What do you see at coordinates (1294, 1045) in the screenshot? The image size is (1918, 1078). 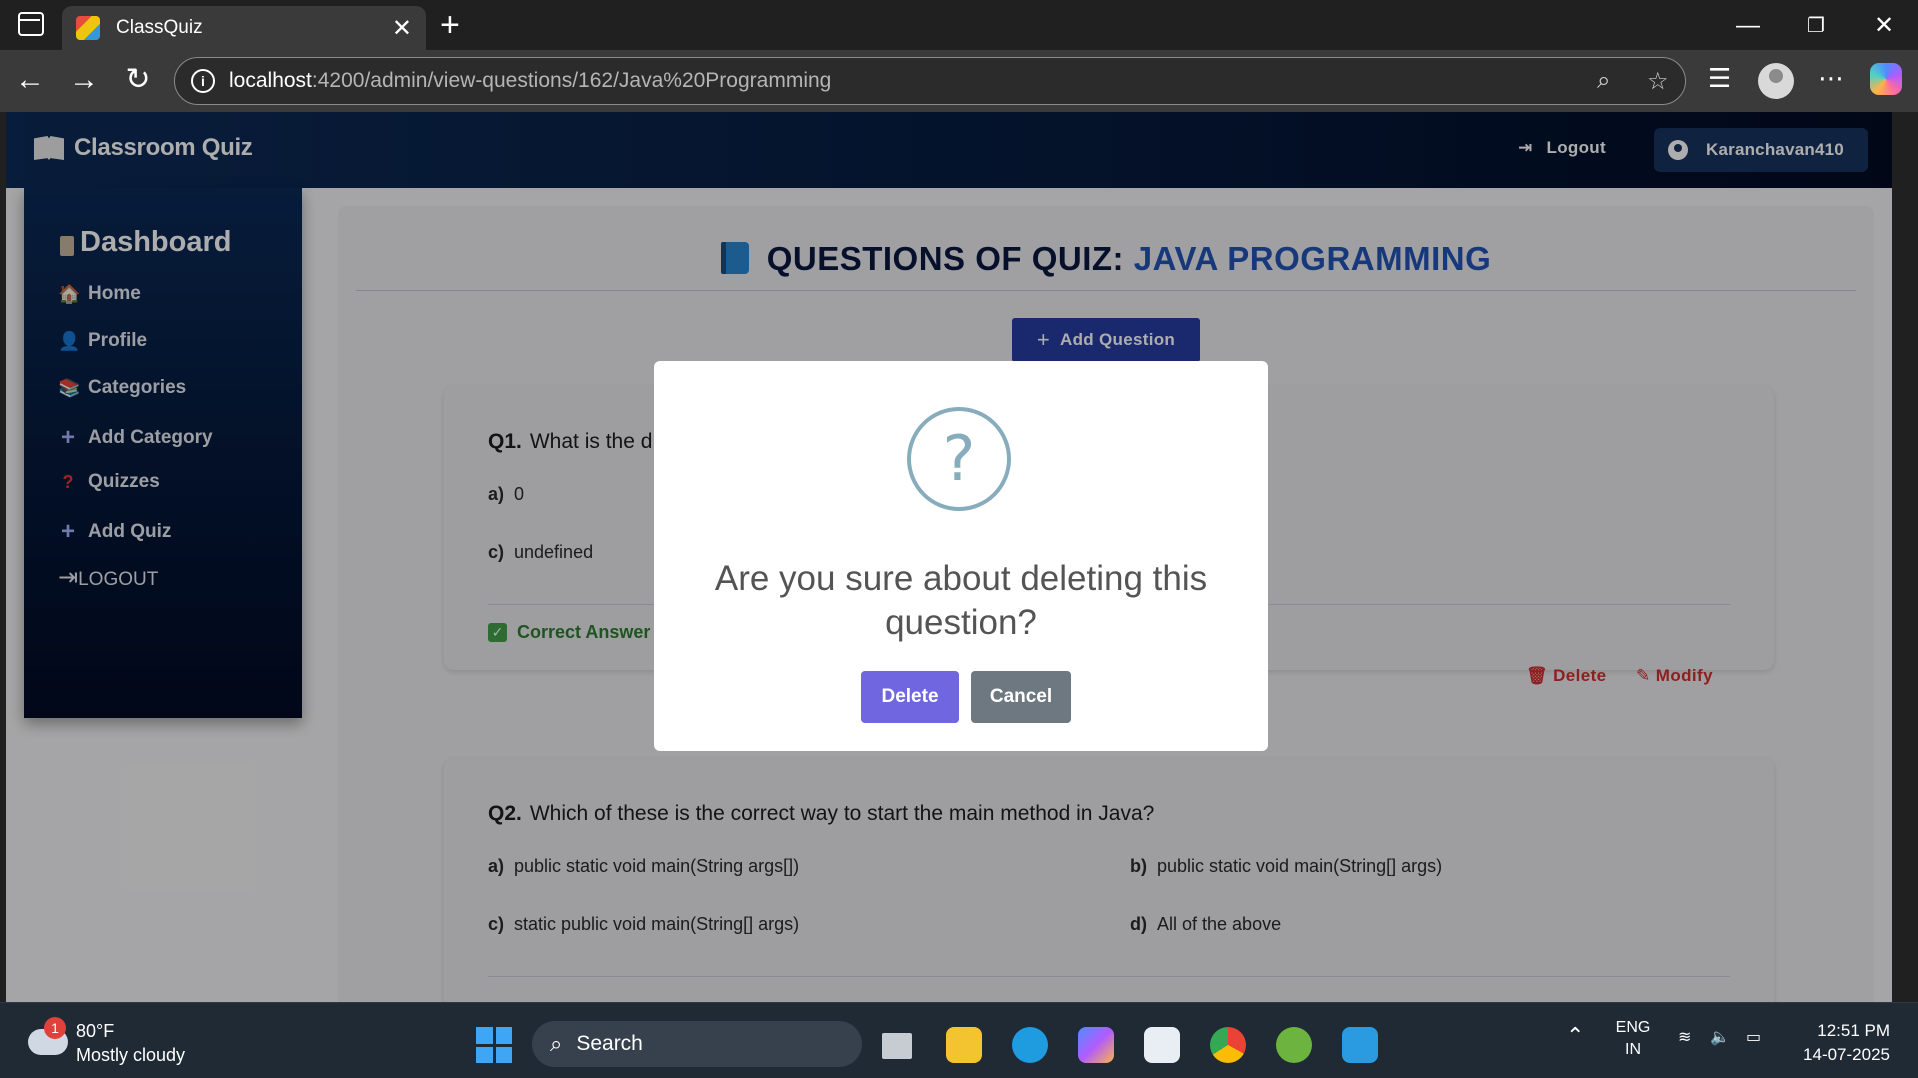 I see `spring-tools-icon` at bounding box center [1294, 1045].